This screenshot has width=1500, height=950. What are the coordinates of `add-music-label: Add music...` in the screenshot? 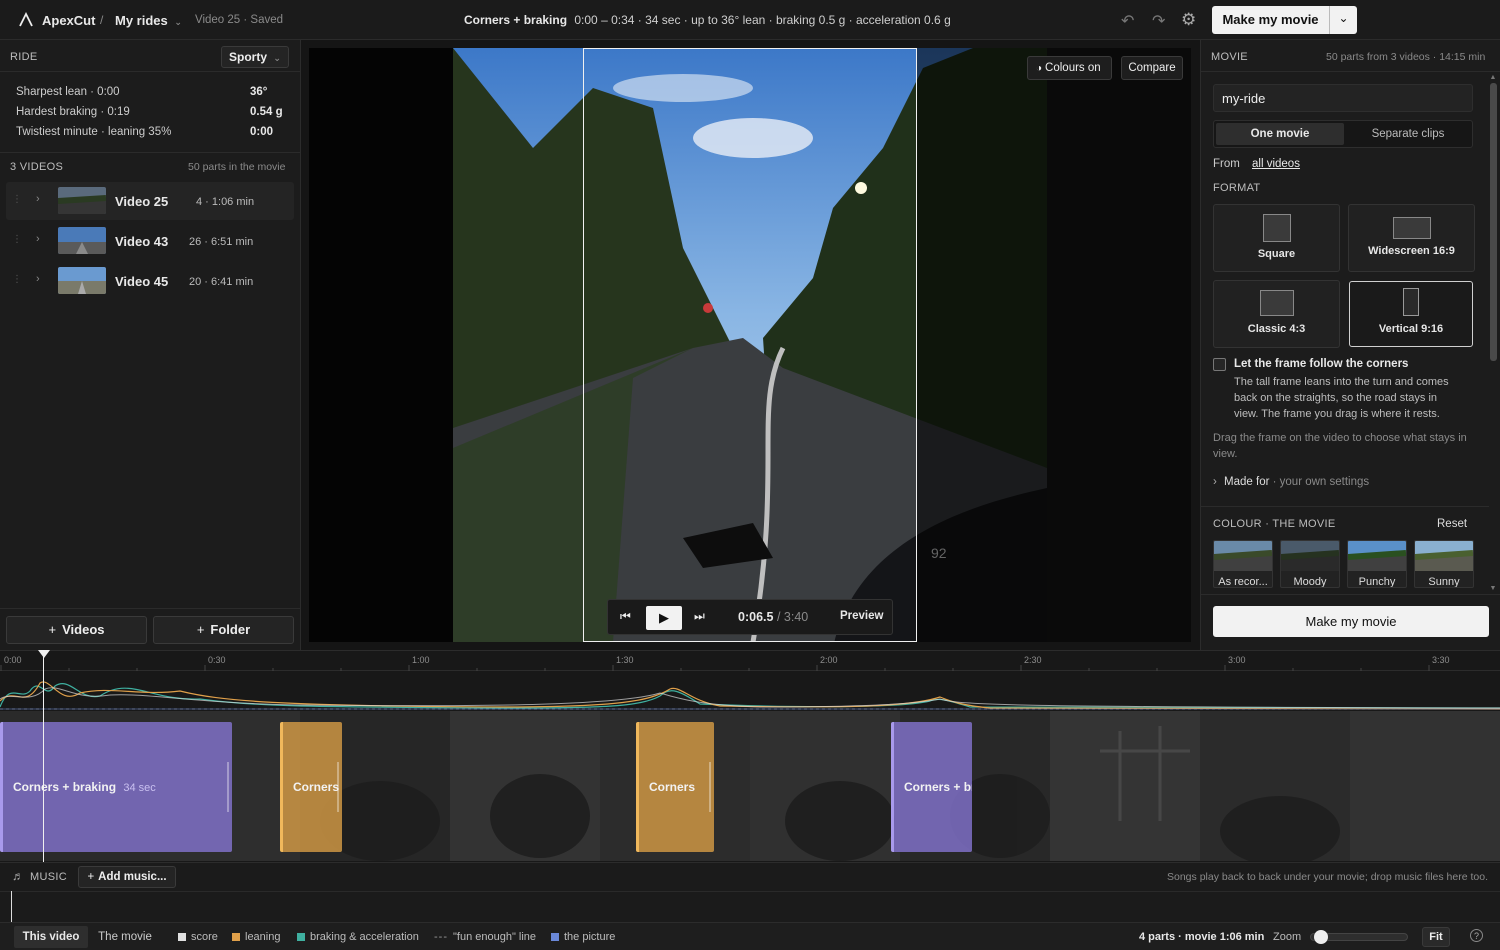 It's located at (132, 877).